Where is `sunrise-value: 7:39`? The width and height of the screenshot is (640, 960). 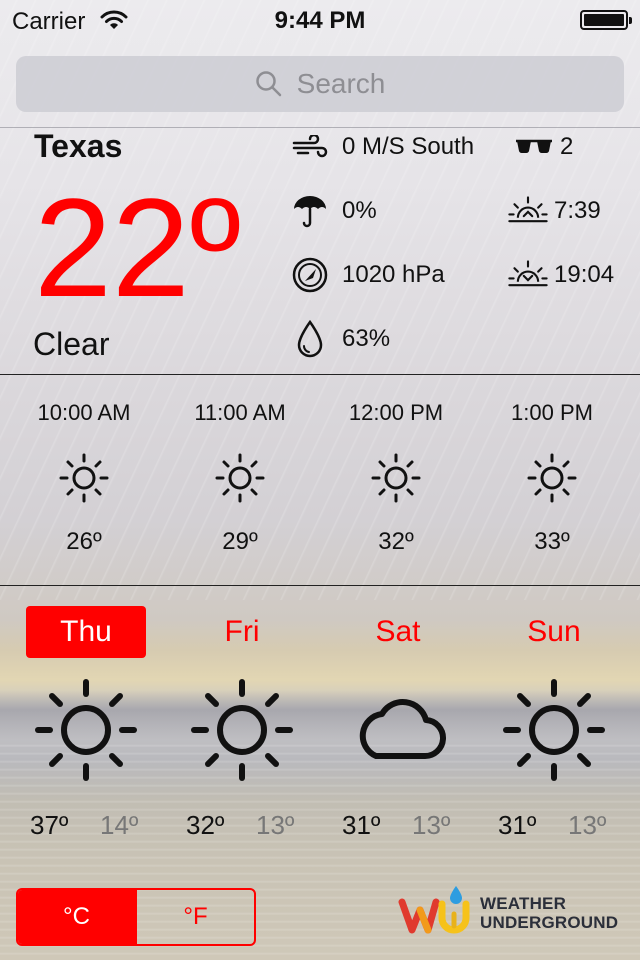
sunrise-value: 7:39 is located at coordinates (577, 210).